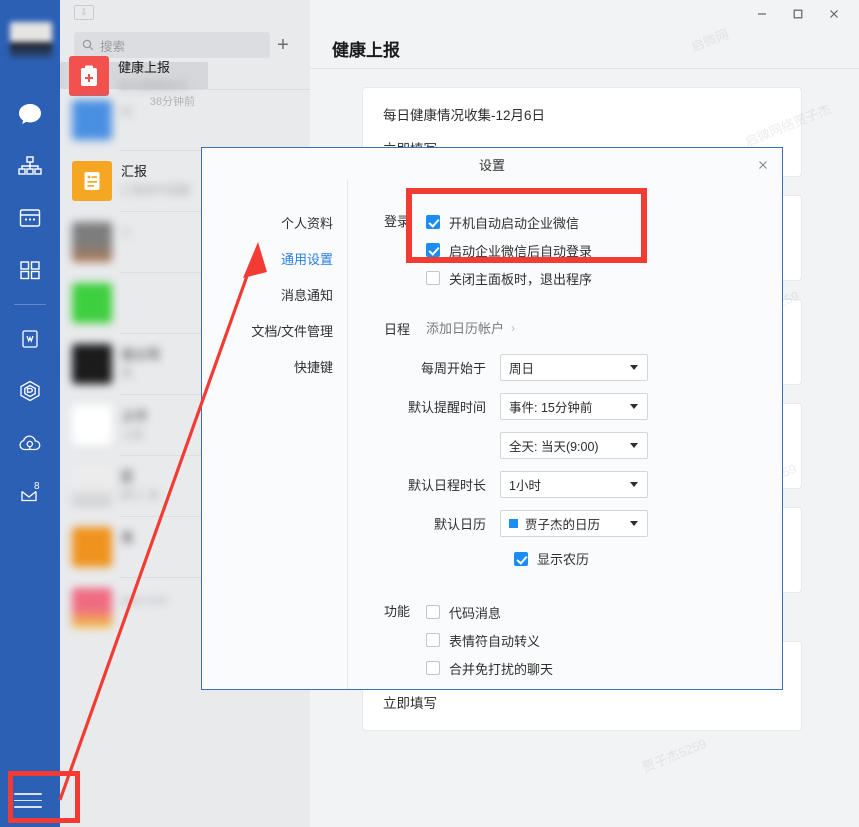 The height and width of the screenshot is (827, 859). I want to click on page-title: 健康上报, so click(366, 50).